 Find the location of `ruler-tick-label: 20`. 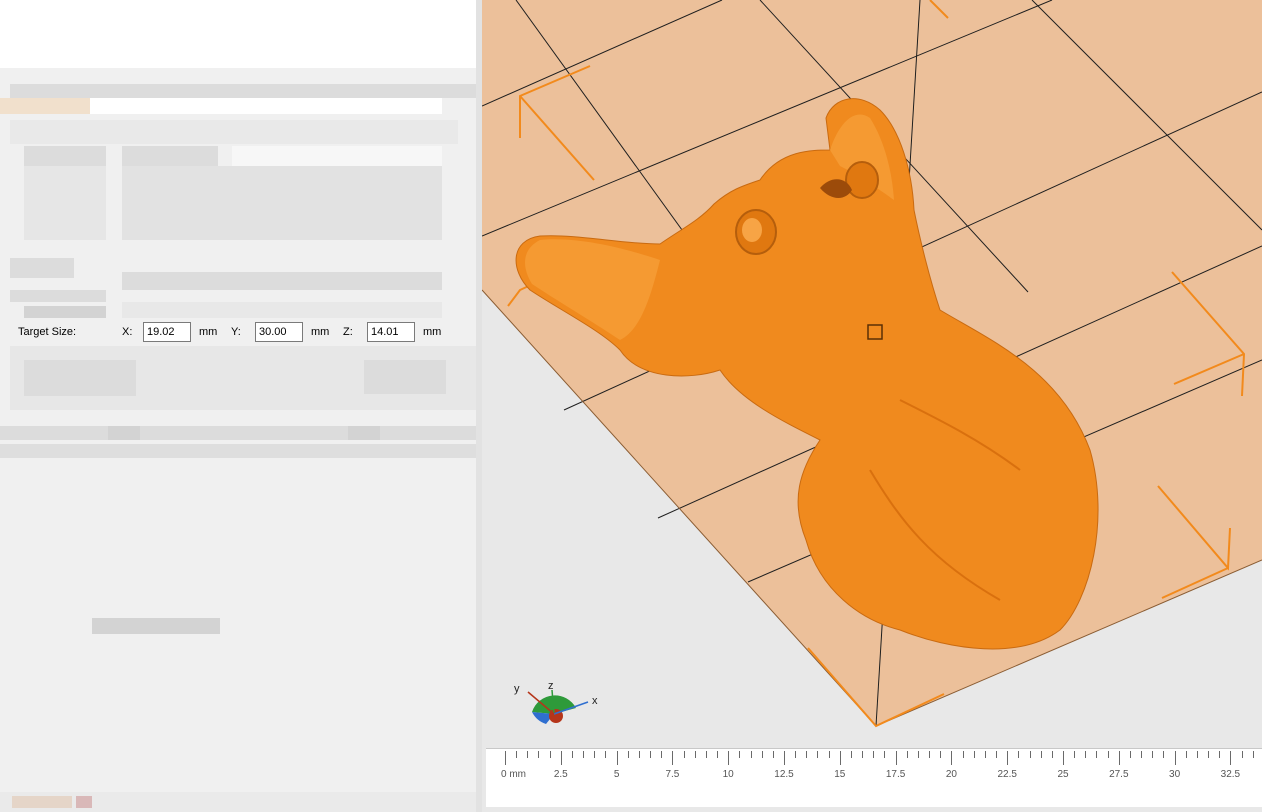

ruler-tick-label: 20 is located at coordinates (951, 774).